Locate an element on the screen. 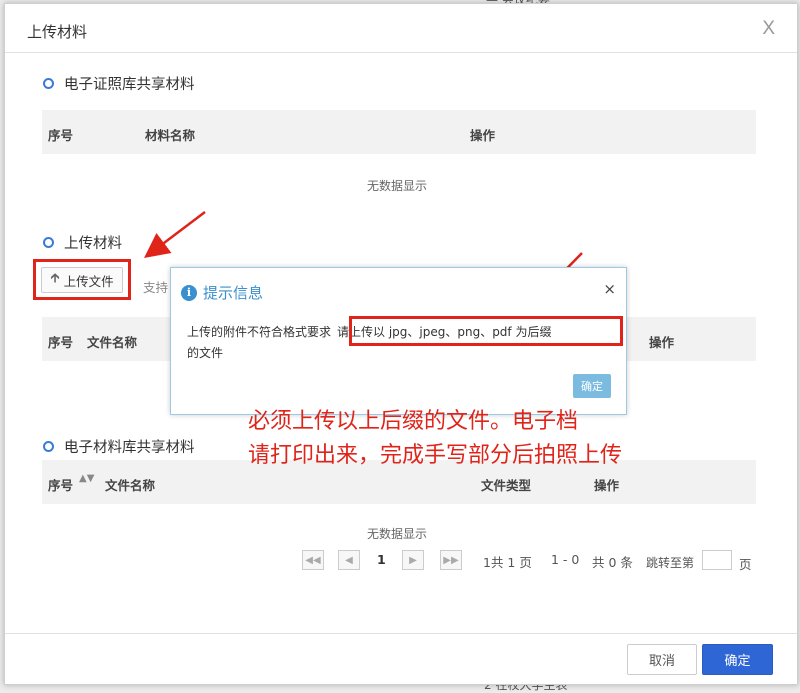 The width and height of the screenshot is (800, 693). prev-page-button: ◀ is located at coordinates (349, 560).